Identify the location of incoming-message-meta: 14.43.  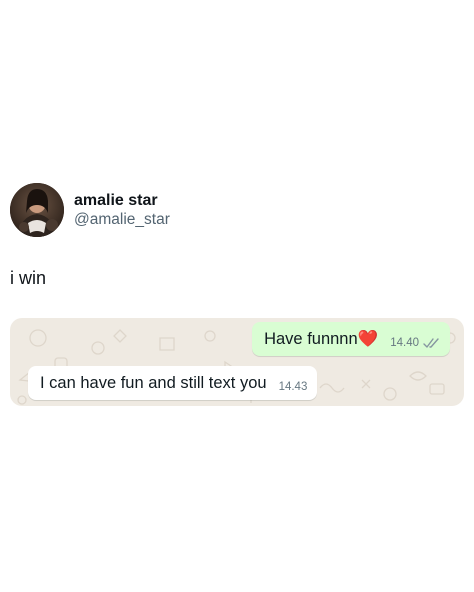
(293, 387).